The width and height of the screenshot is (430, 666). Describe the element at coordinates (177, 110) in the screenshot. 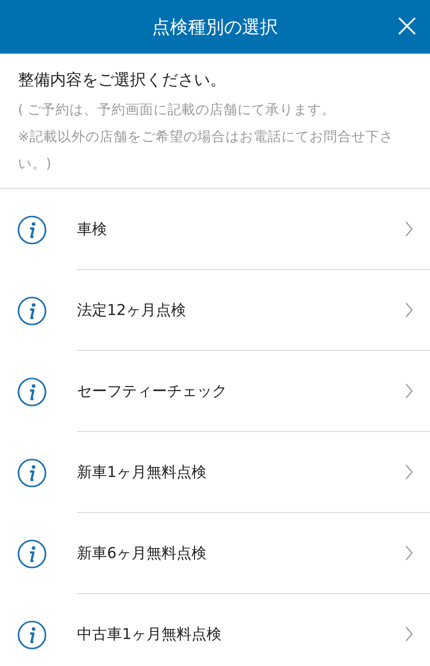

I see `note-text: ( ご予約は、予約画面に記載の店舗にて承ります。` at that location.